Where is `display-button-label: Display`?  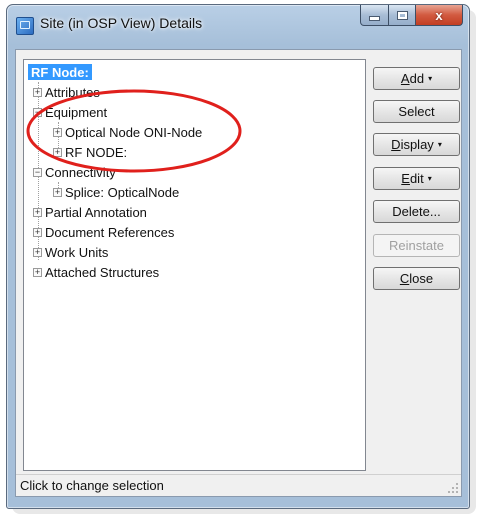 display-button-label: Display is located at coordinates (412, 144).